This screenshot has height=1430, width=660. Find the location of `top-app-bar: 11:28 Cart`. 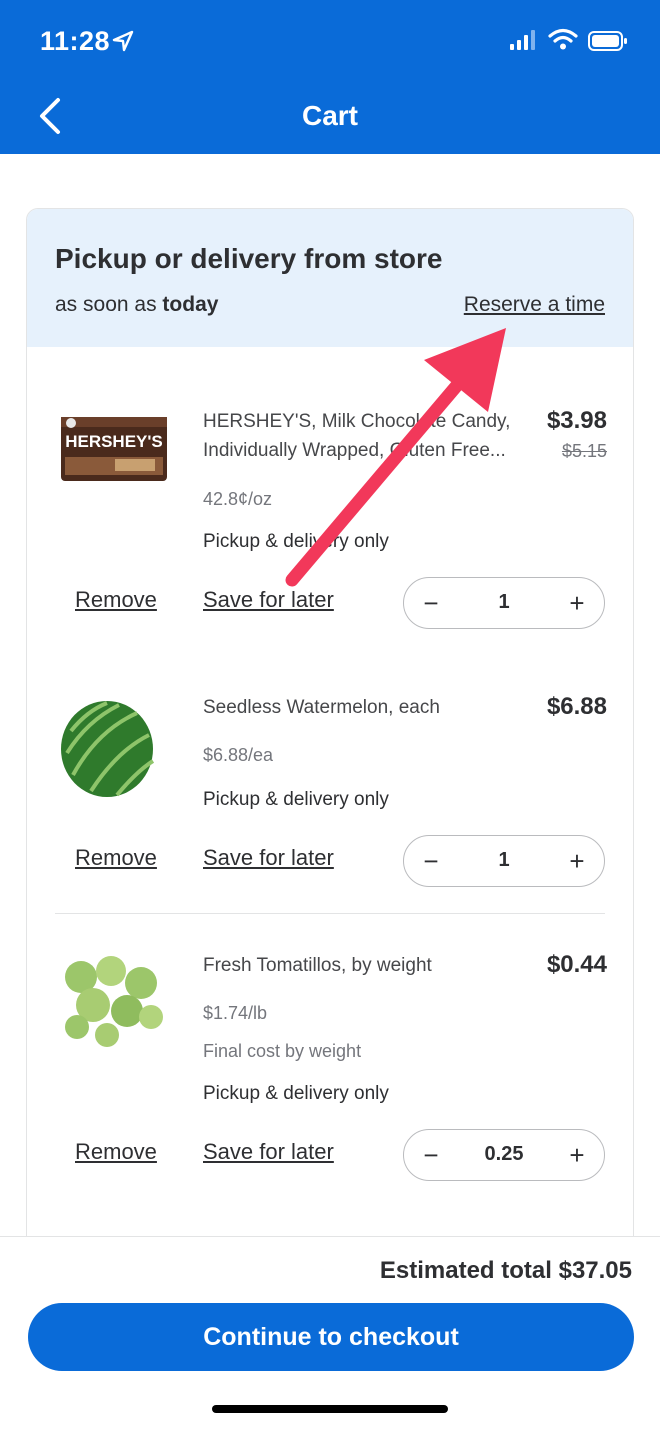

top-app-bar: 11:28 Cart is located at coordinates (330, 77).